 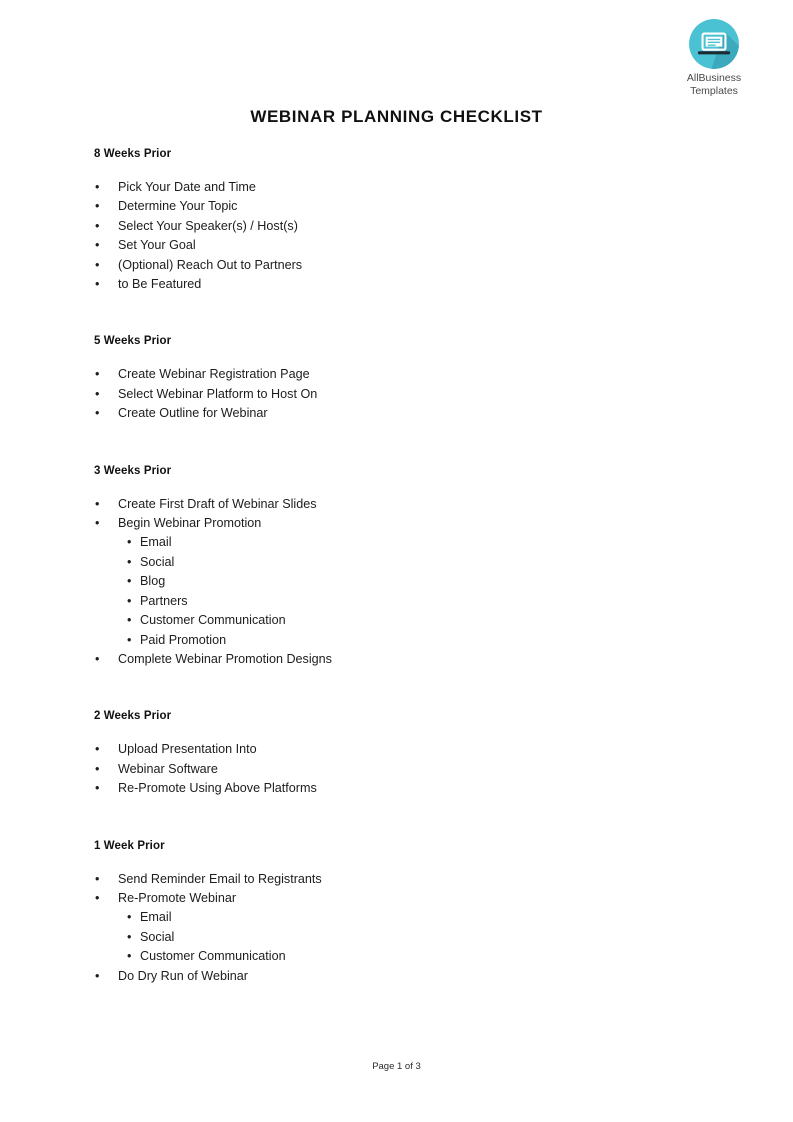 I want to click on checklist-sublist: • Email • Social • Customer Communication, so click(x=404, y=937).